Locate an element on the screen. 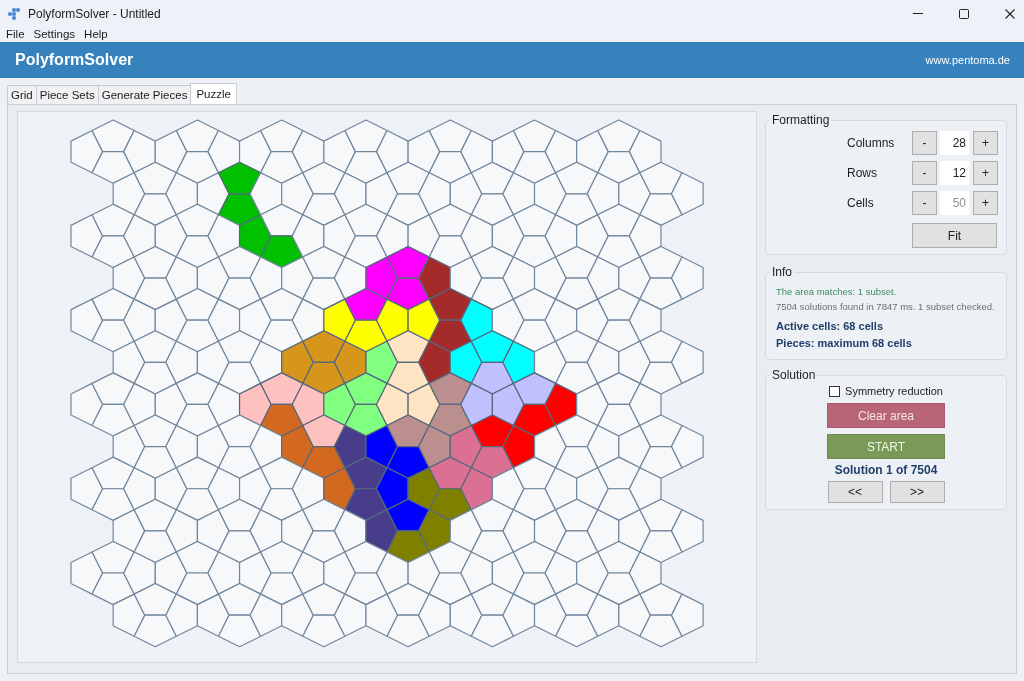  number-field: 12 is located at coordinates (954, 173).